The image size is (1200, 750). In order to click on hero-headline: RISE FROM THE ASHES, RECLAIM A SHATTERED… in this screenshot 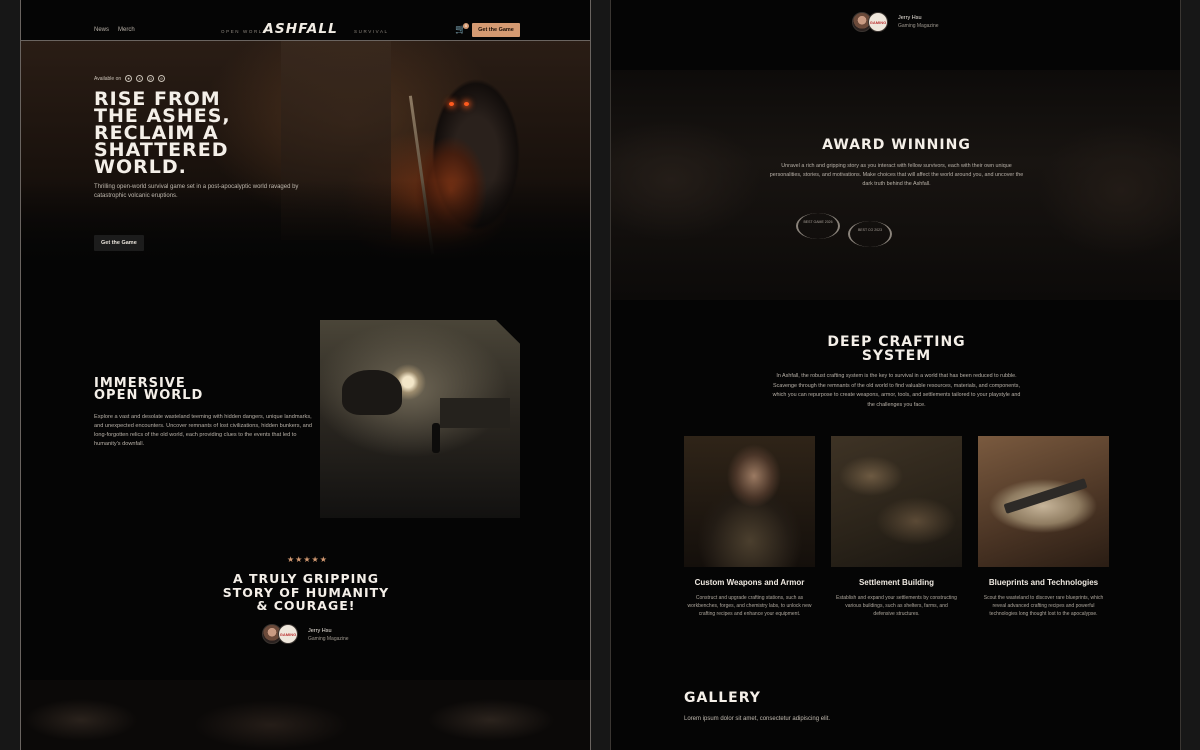, I will do `click(214, 134)`.